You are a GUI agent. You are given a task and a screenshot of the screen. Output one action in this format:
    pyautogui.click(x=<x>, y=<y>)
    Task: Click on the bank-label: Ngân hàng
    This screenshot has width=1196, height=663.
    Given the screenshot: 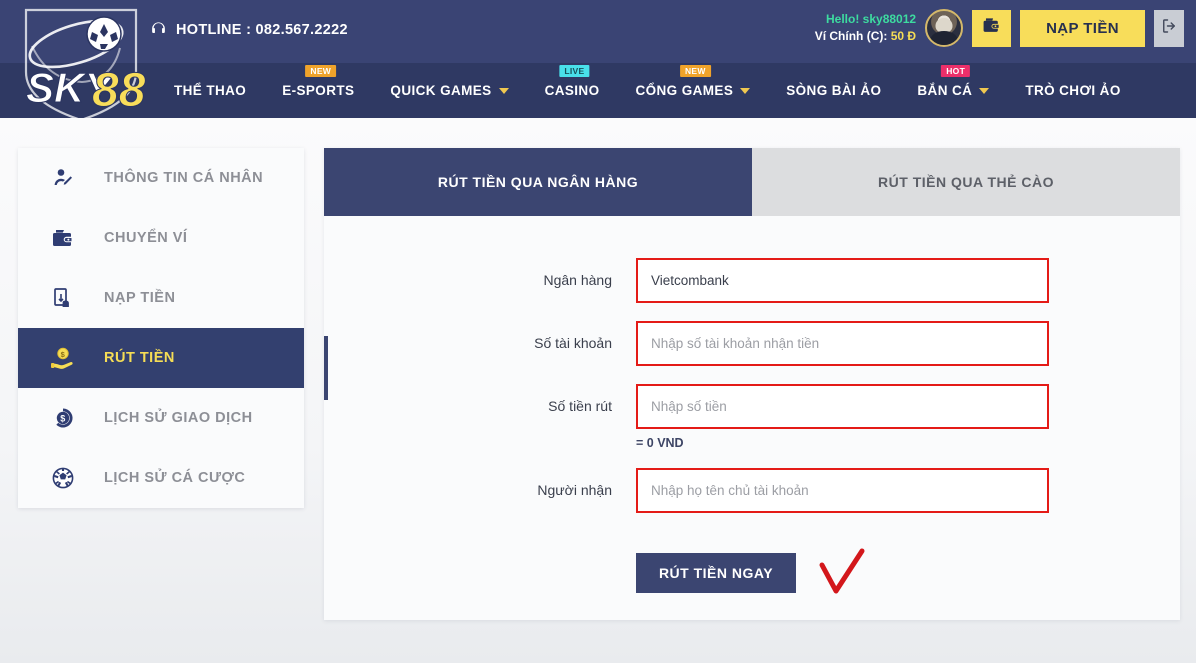 What is the action you would take?
    pyautogui.click(x=577, y=280)
    